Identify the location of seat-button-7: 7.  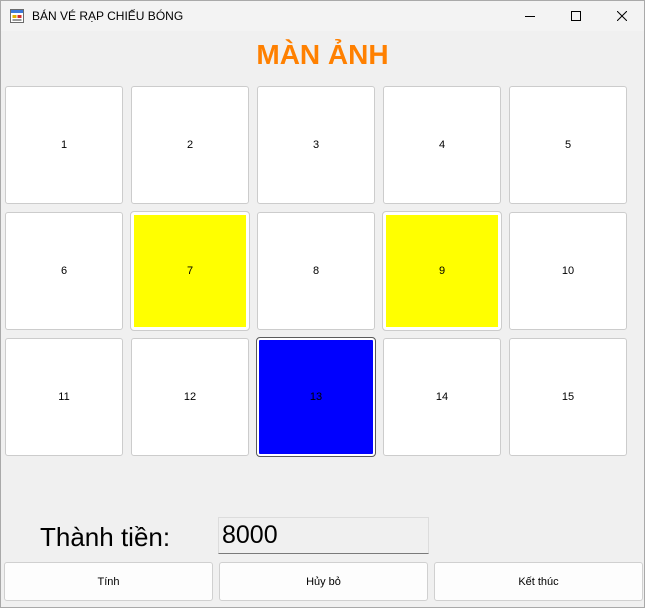
(190, 271).